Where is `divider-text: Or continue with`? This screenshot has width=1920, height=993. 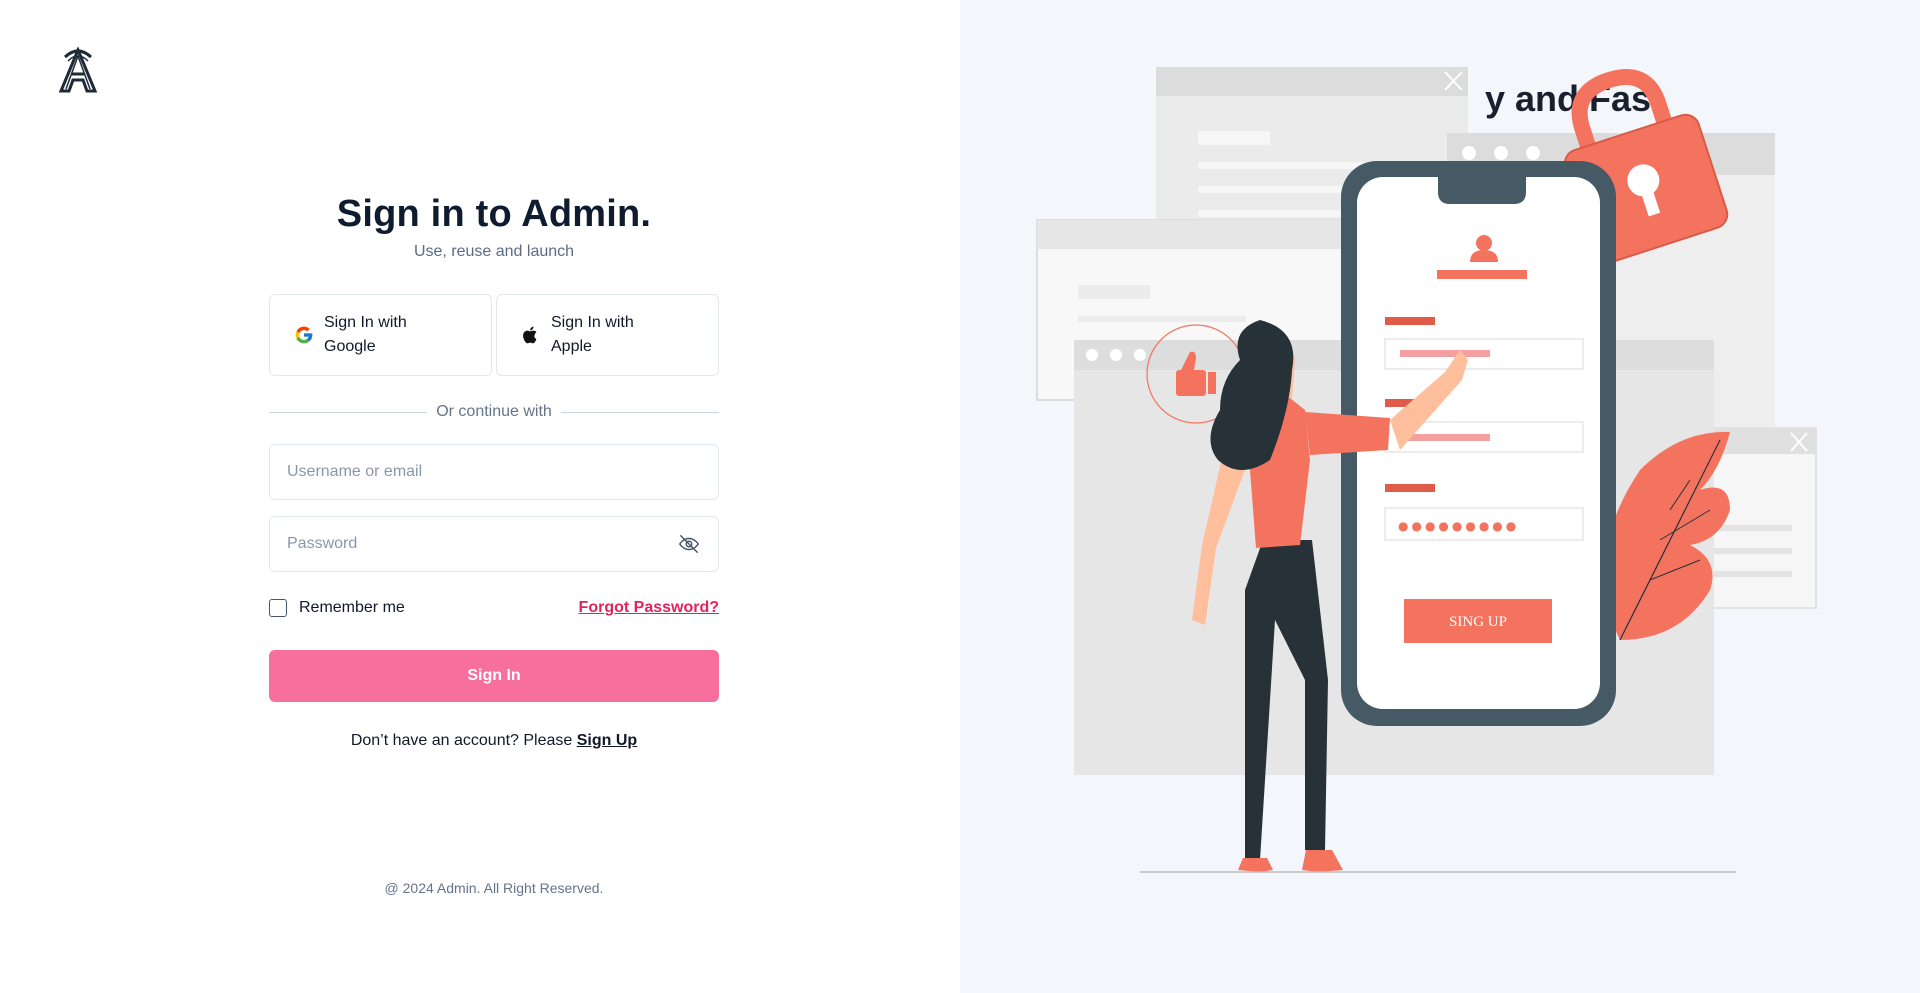 divider-text: Or continue with is located at coordinates (494, 411).